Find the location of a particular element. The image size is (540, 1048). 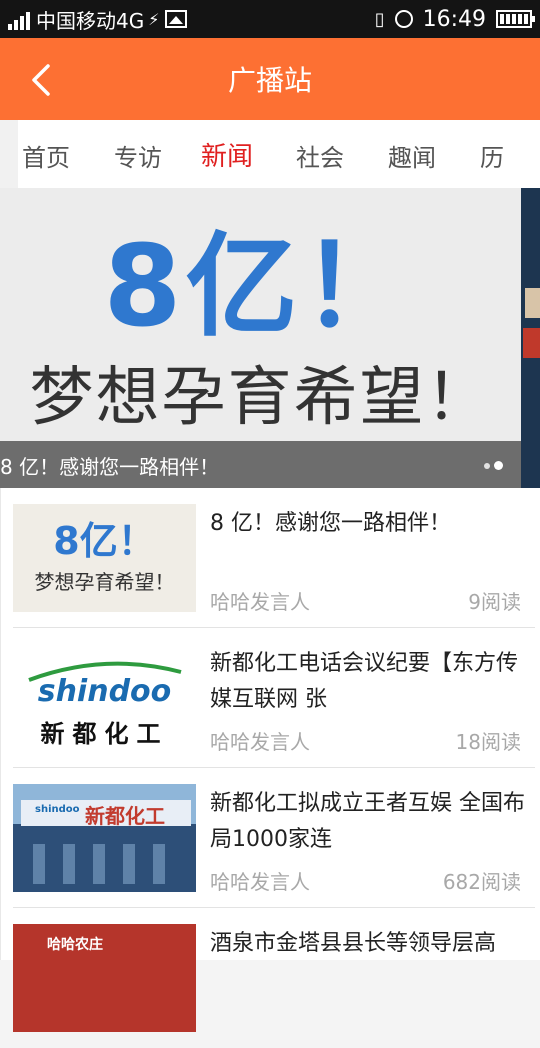

carrier-label: 中国移动4G is located at coordinates (90, 20).